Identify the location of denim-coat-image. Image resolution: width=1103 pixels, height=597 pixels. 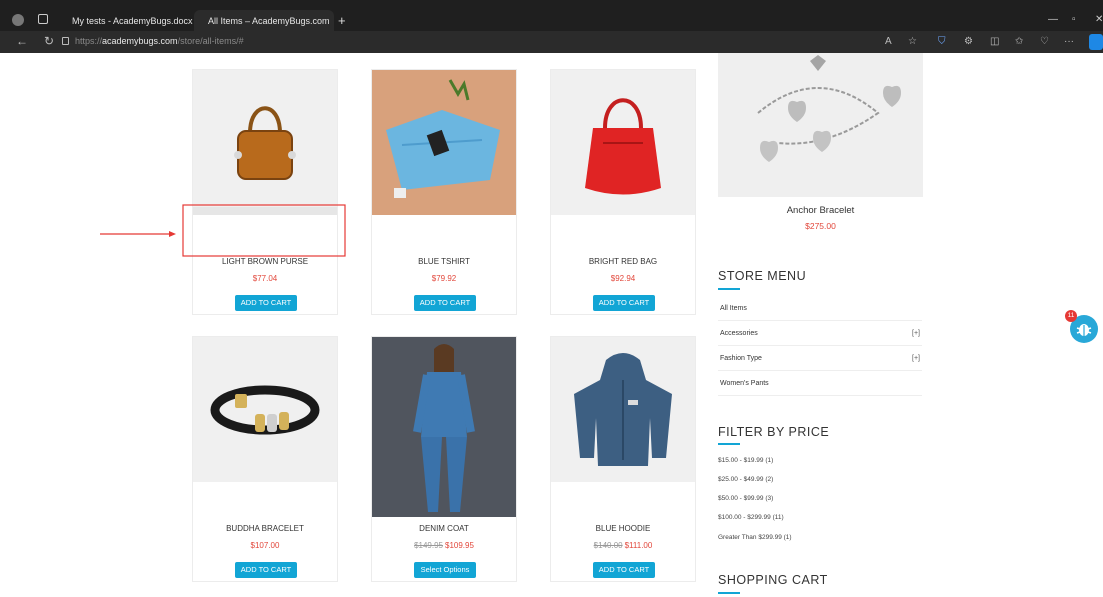
(444, 427).